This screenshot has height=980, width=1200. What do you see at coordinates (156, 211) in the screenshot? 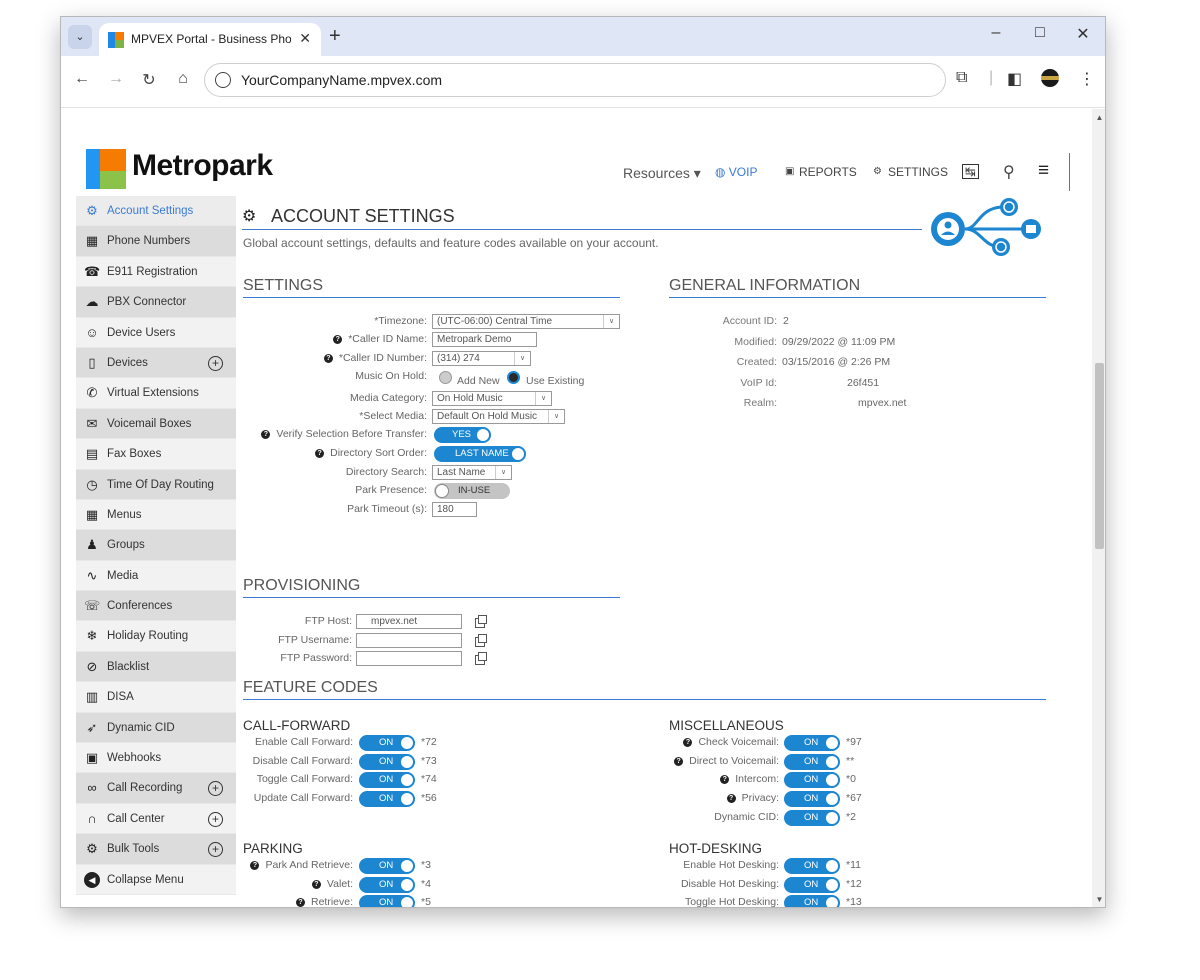
I see `sidebar-item-account-settings: ⚙ Account Settings` at bounding box center [156, 211].